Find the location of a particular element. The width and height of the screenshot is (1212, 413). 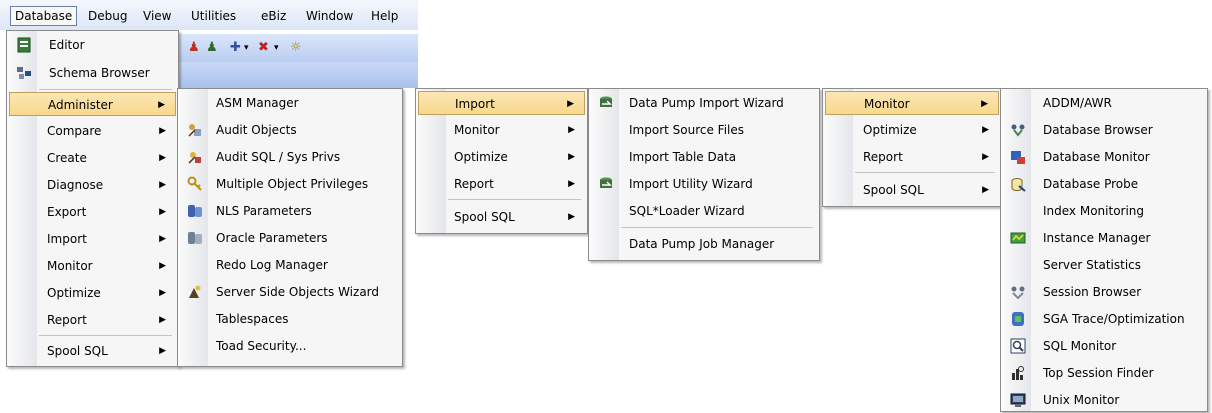

menu-utilities: Utilities is located at coordinates (213, 16).